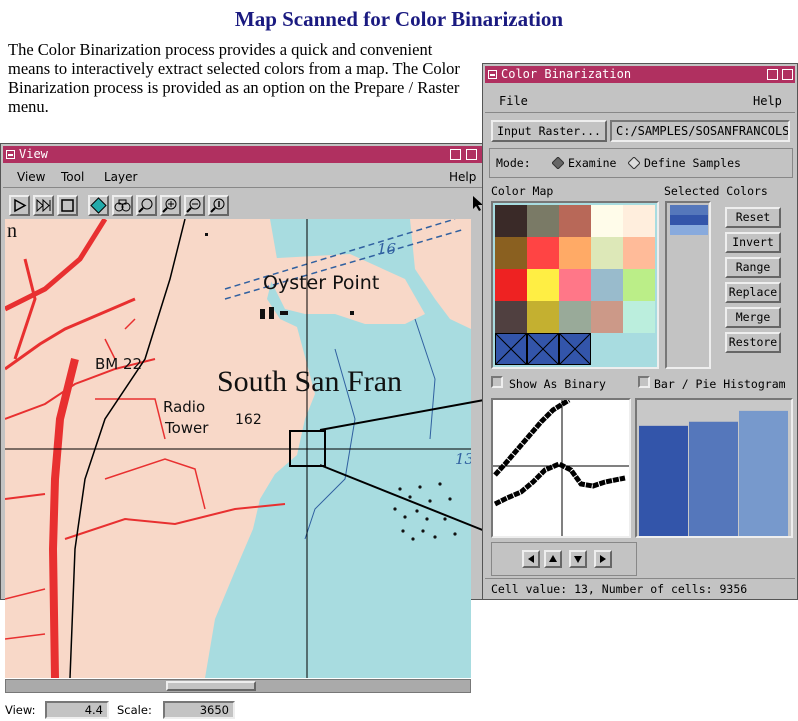  Describe the element at coordinates (399, 19) in the screenshot. I see `page-title: Map Scanned for Color Binarization` at that location.